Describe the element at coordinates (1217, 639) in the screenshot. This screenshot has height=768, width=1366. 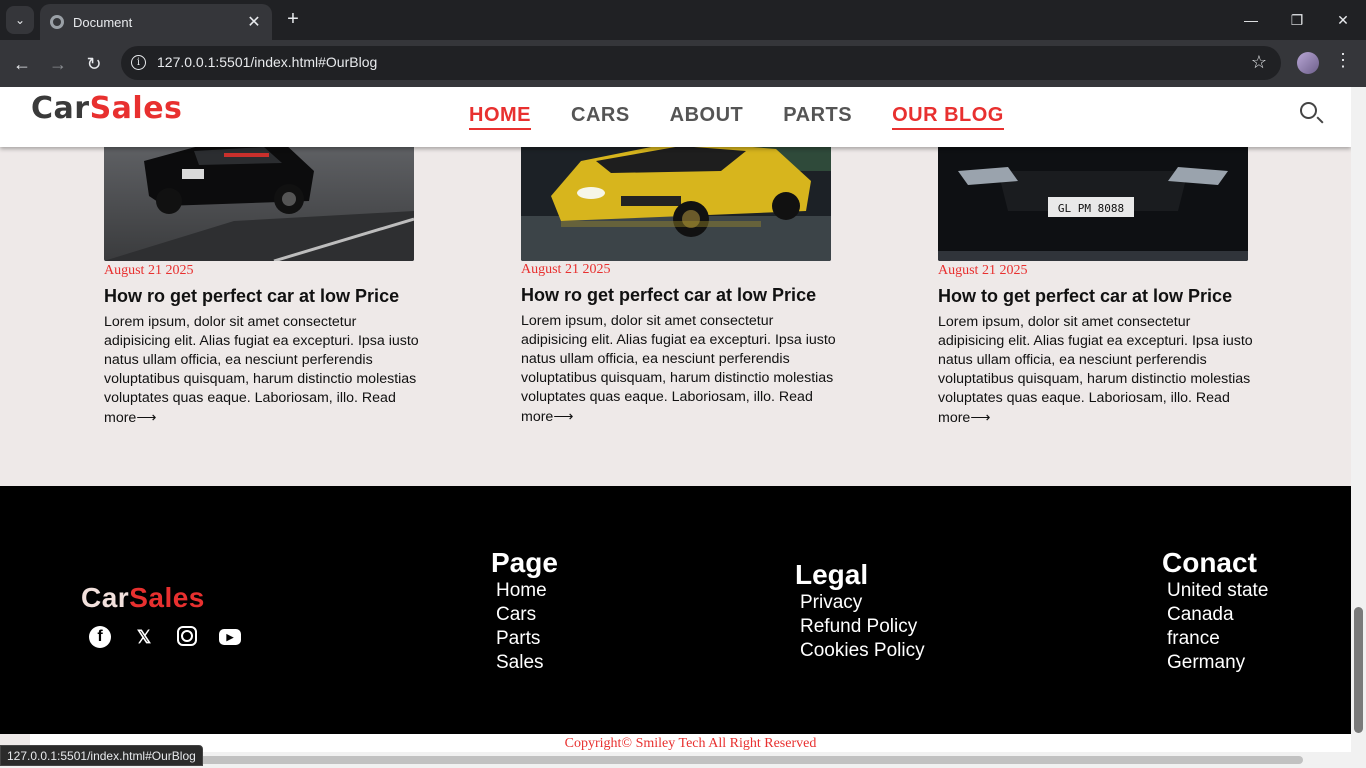
I see `footer-country: france` at that location.